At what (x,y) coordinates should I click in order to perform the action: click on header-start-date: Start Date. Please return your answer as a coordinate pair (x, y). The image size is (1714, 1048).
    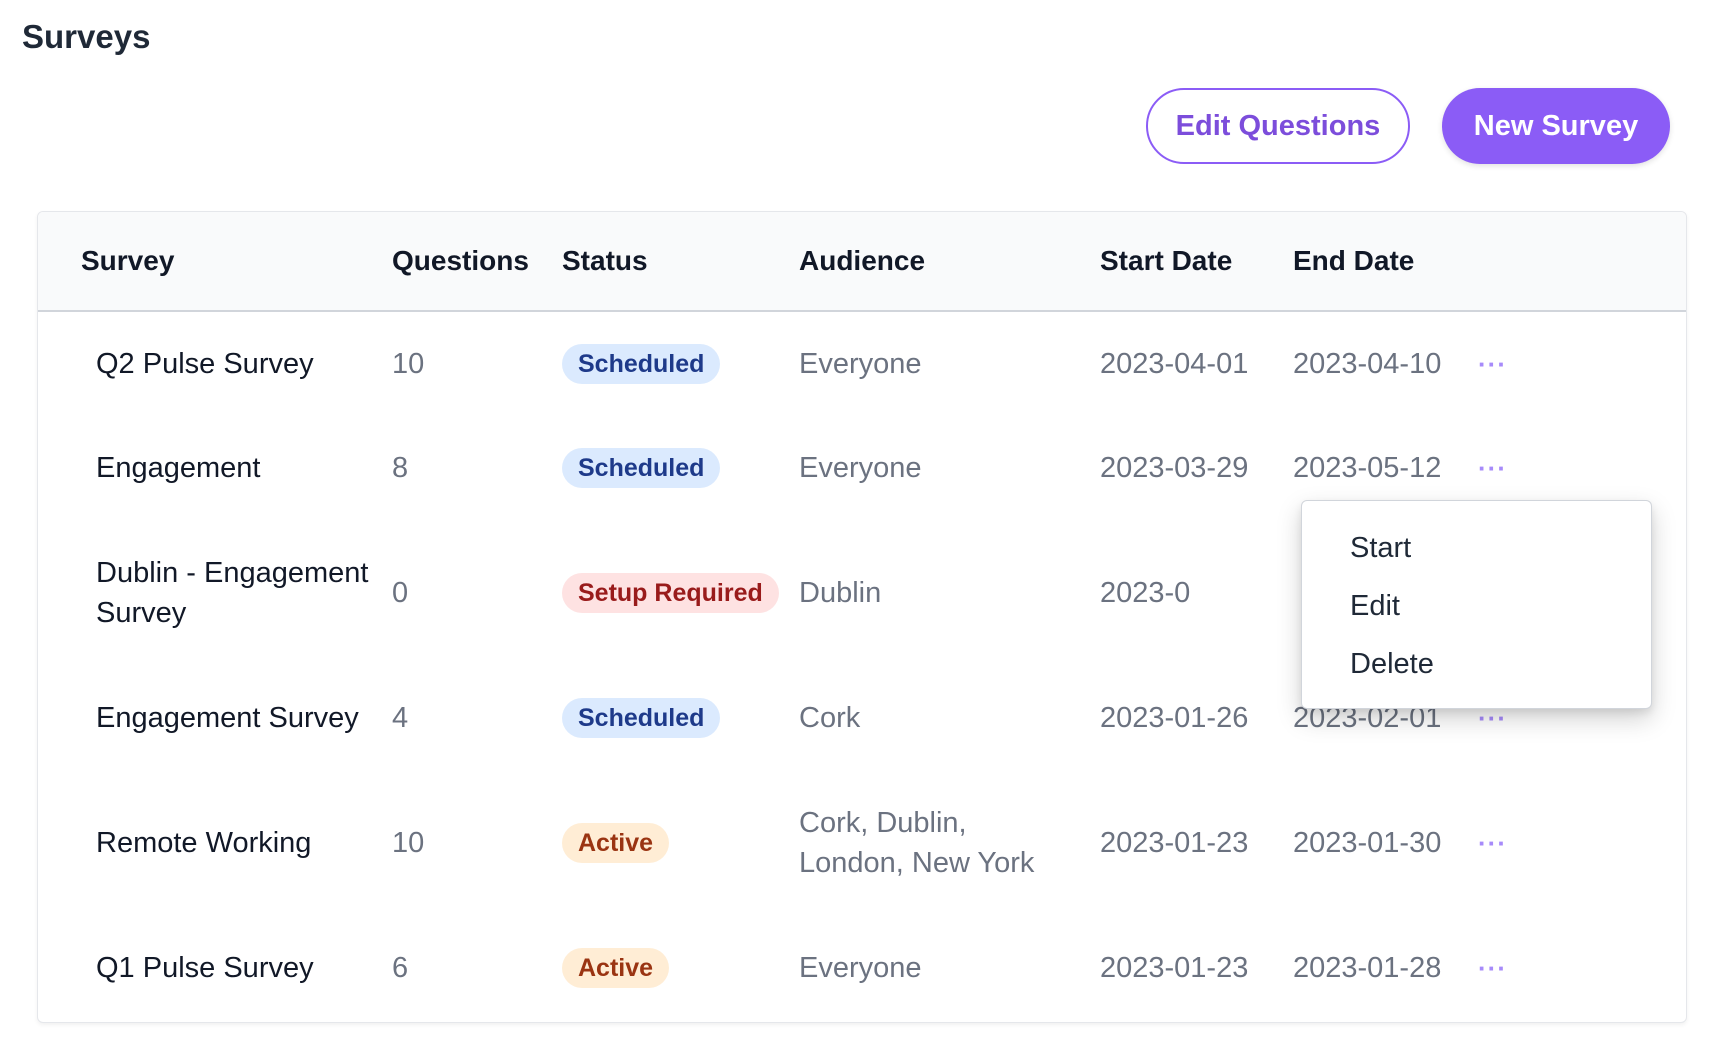
    Looking at the image, I should click on (1166, 261).